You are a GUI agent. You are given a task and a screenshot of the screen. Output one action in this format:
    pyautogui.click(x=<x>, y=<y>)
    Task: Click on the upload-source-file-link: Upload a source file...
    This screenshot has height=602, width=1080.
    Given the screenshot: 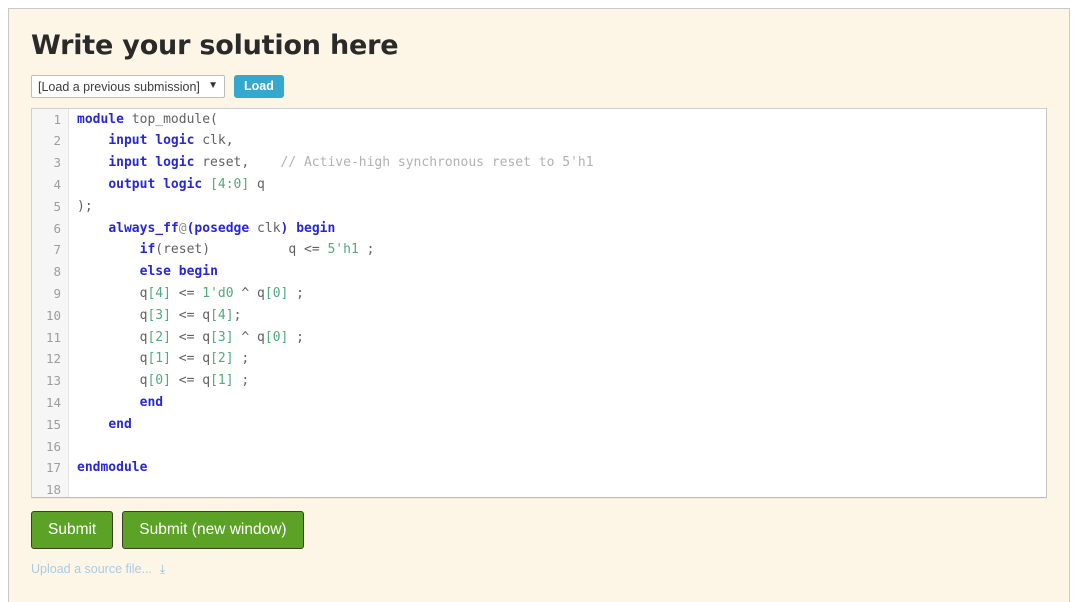 What is the action you would take?
    pyautogui.click(x=91, y=569)
    